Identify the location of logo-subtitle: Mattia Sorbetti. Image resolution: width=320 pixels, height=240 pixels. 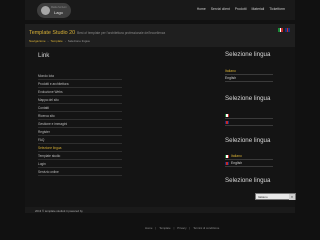
(59, 7).